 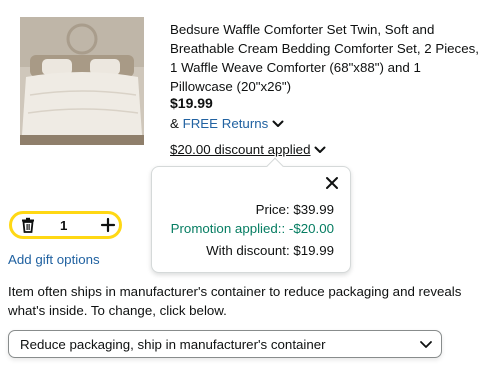 I want to click on product-image, so click(x=82, y=81).